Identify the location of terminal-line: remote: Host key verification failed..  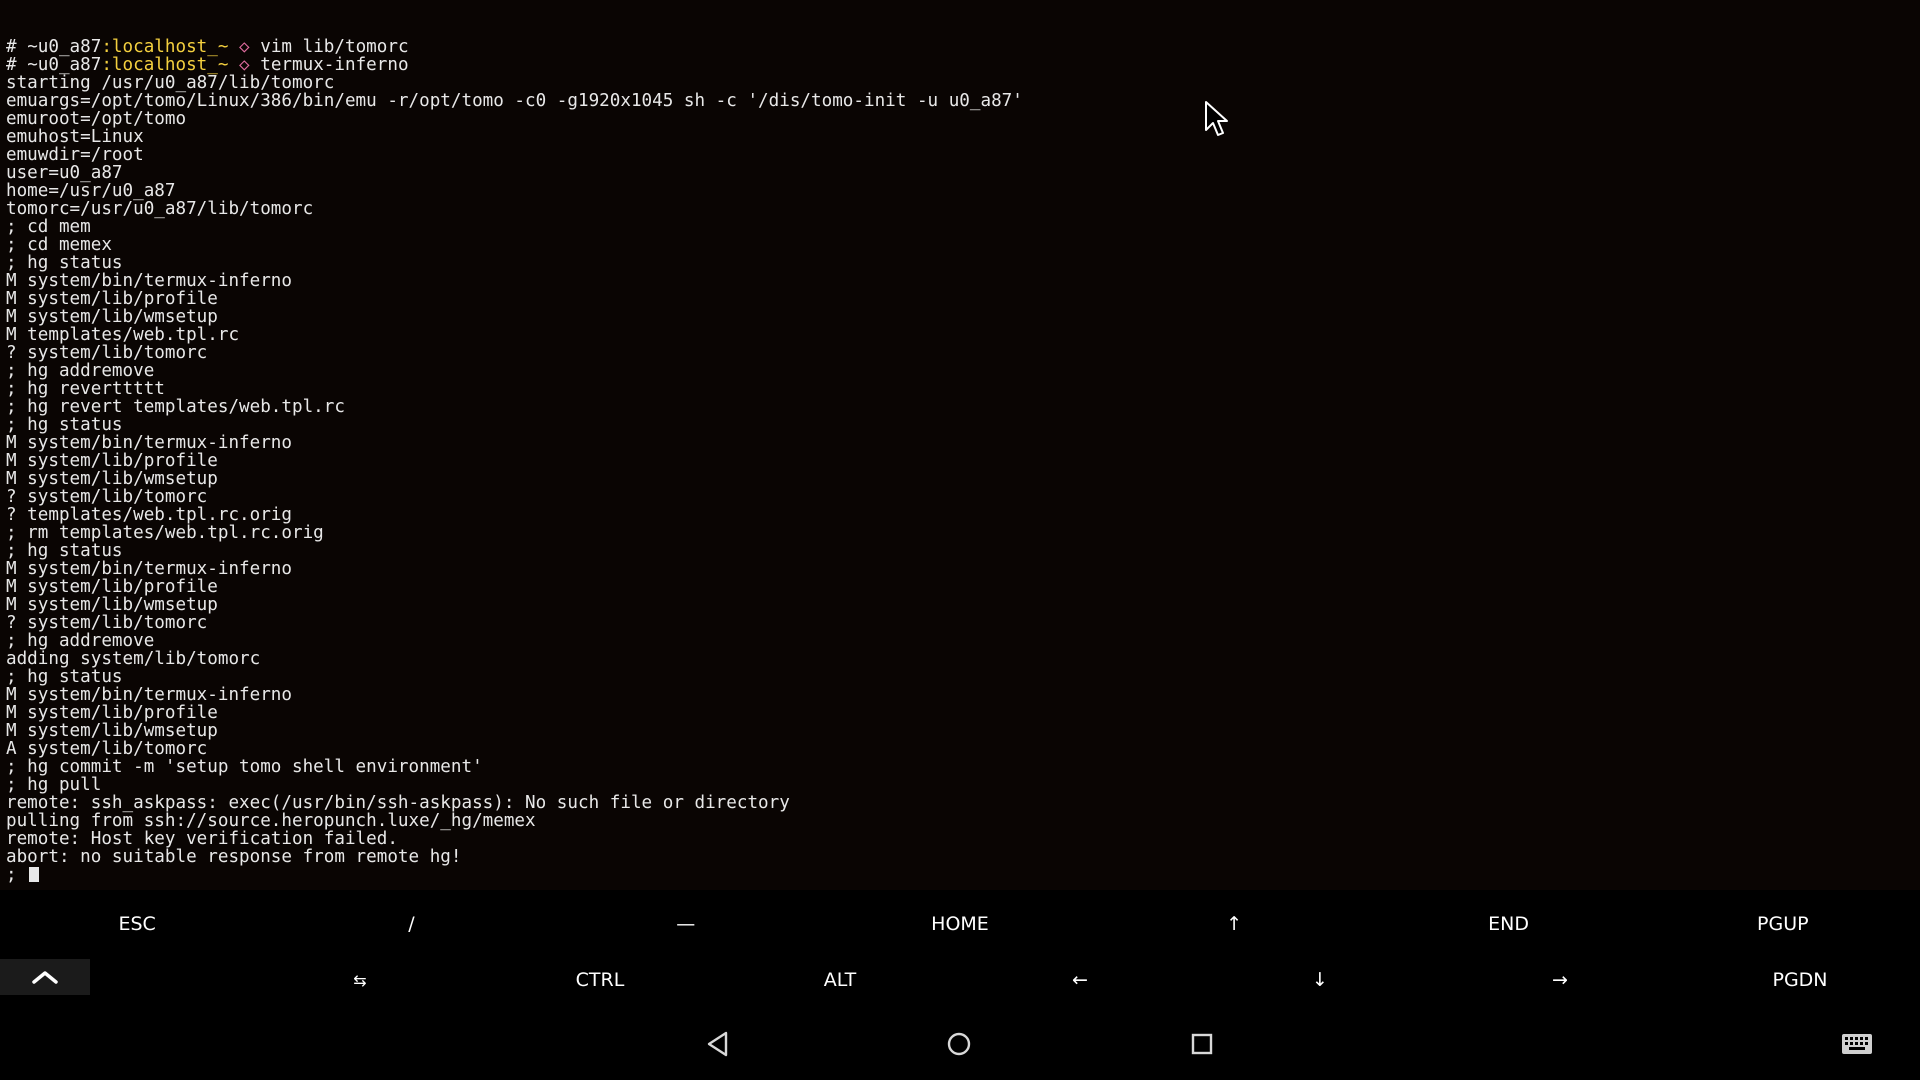
(202, 839).